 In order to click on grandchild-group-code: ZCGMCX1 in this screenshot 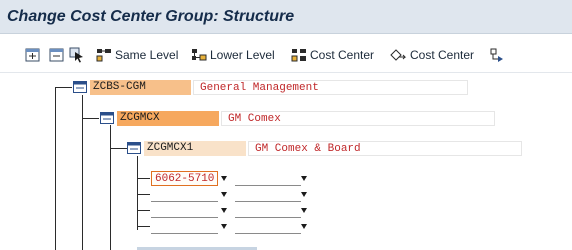, I will do `click(195, 148)`.